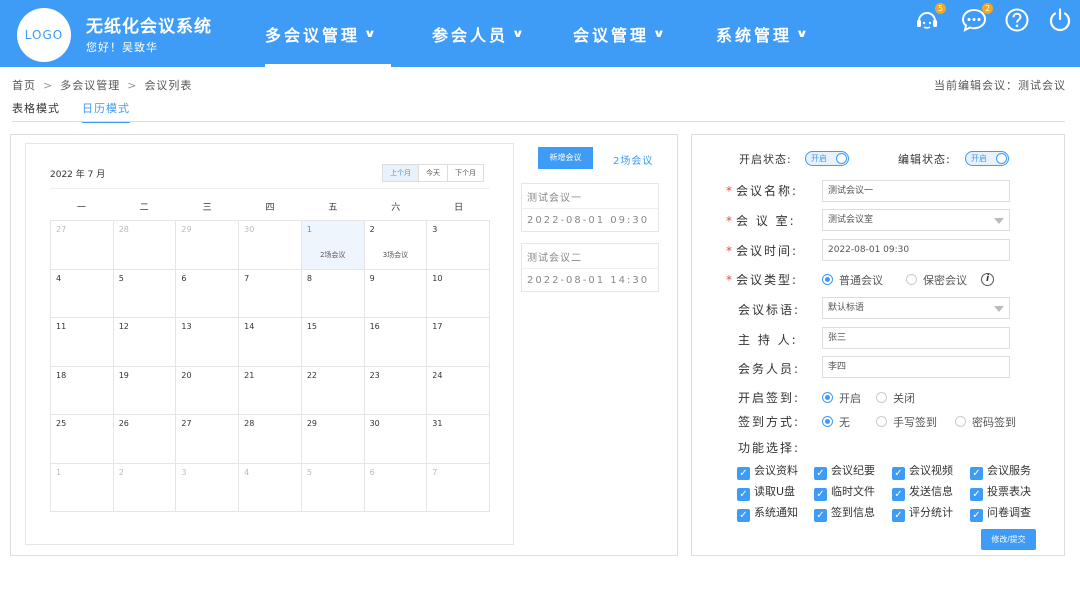 This screenshot has height=608, width=1080. Describe the element at coordinates (145, 342) in the screenshot. I see `calendar-day: 12` at that location.